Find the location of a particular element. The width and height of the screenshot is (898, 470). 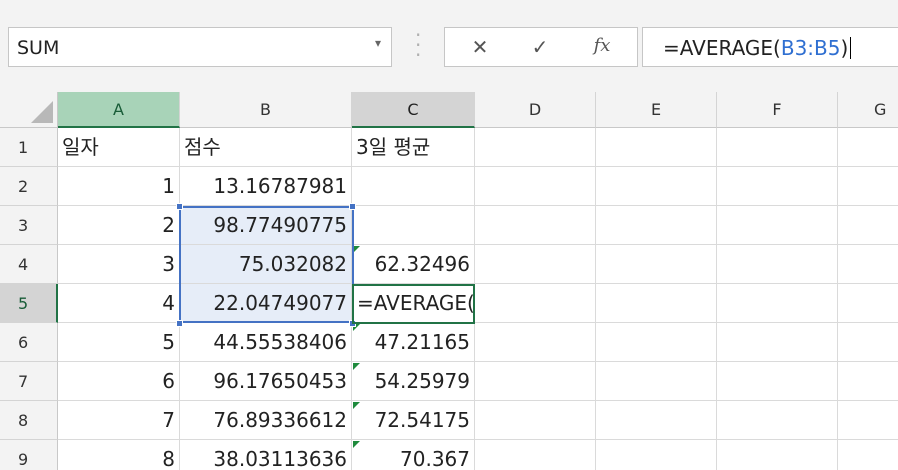

cell-d4 is located at coordinates (535, 264).